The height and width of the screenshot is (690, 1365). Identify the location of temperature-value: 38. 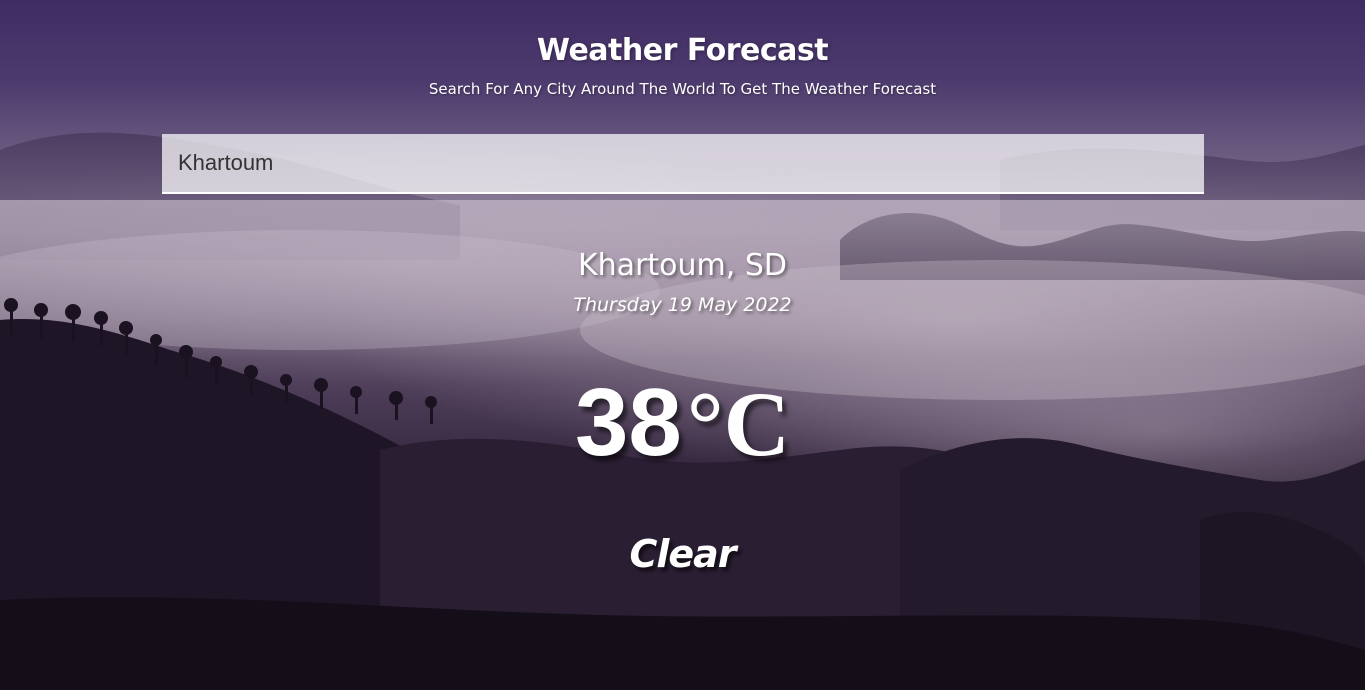
(628, 422).